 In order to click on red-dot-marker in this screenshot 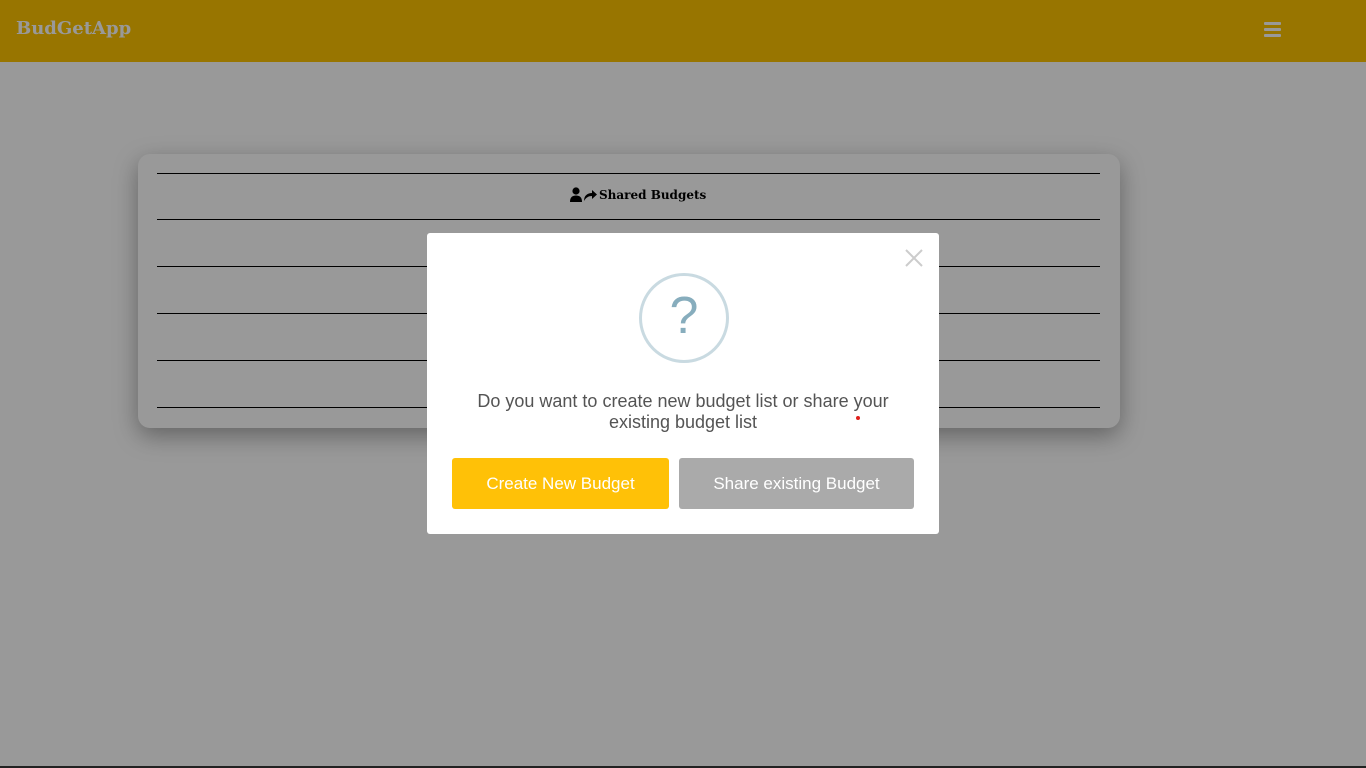, I will do `click(858, 418)`.